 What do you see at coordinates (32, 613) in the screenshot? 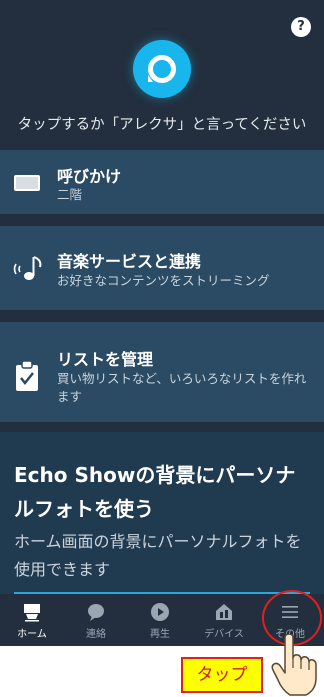
I see `echo-show-icon` at bounding box center [32, 613].